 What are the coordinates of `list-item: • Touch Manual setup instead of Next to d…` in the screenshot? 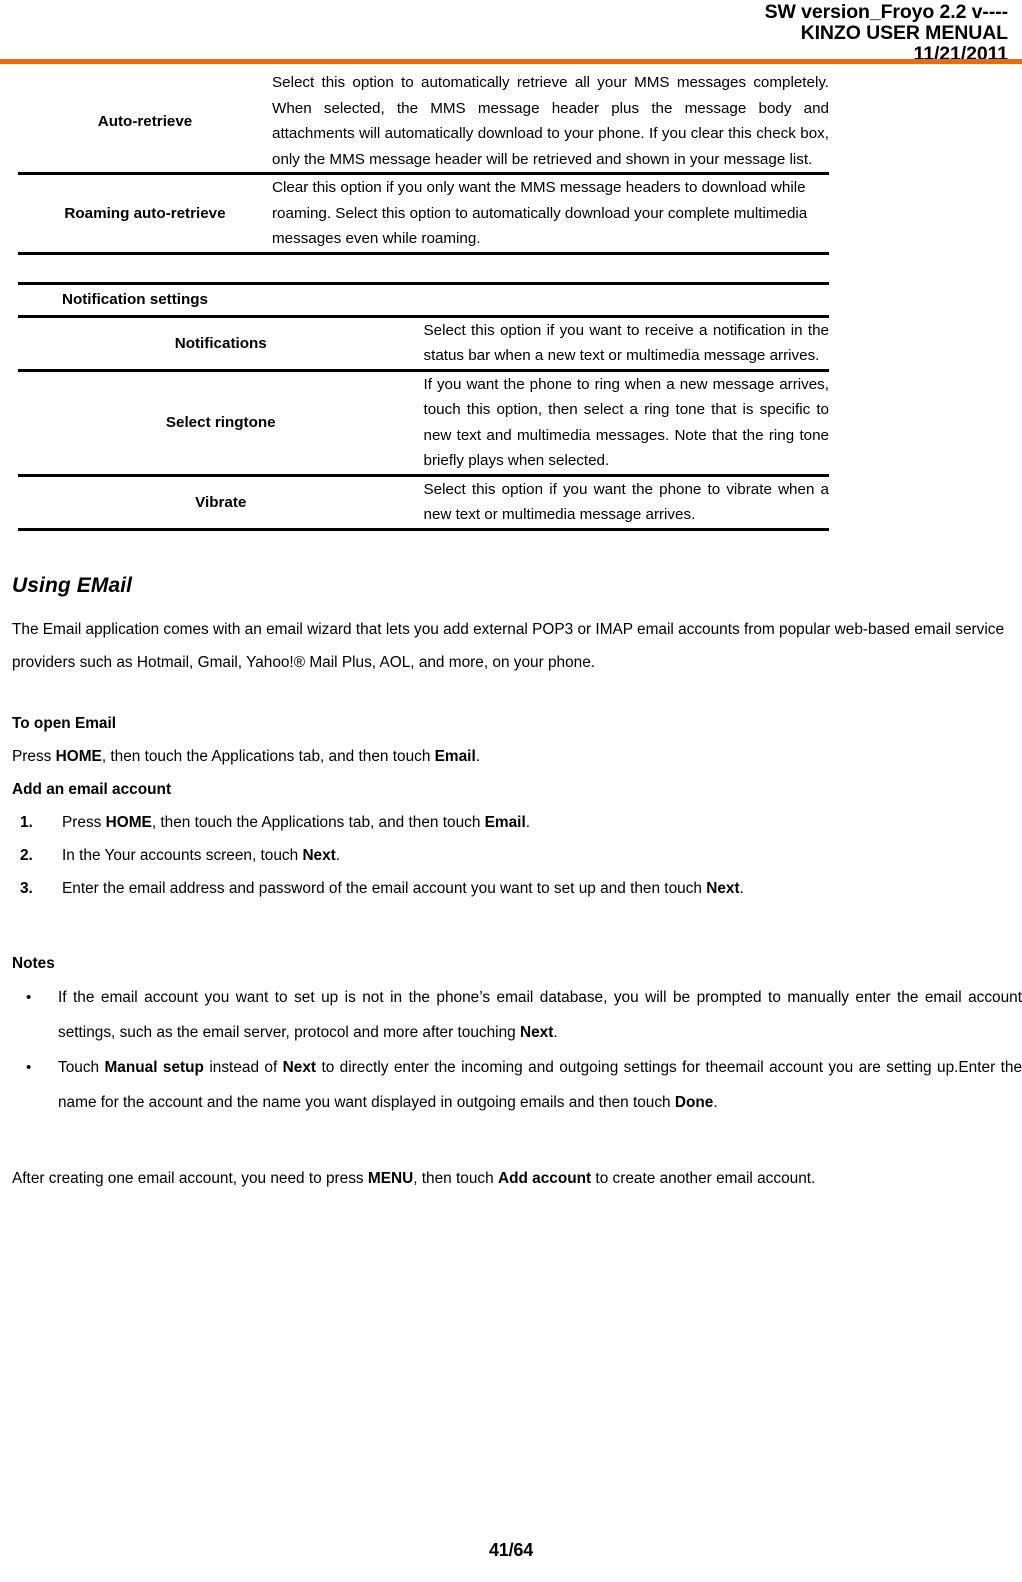 It's located at (517, 1085).